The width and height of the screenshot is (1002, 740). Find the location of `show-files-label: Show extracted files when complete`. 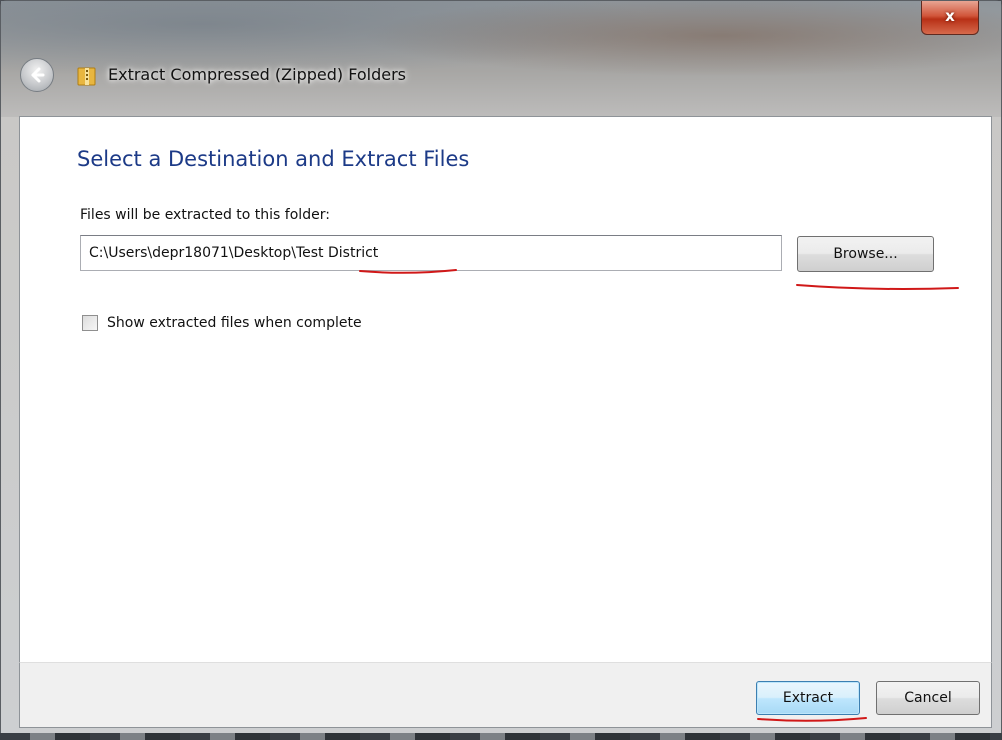

show-files-label: Show extracted files when complete is located at coordinates (234, 323).